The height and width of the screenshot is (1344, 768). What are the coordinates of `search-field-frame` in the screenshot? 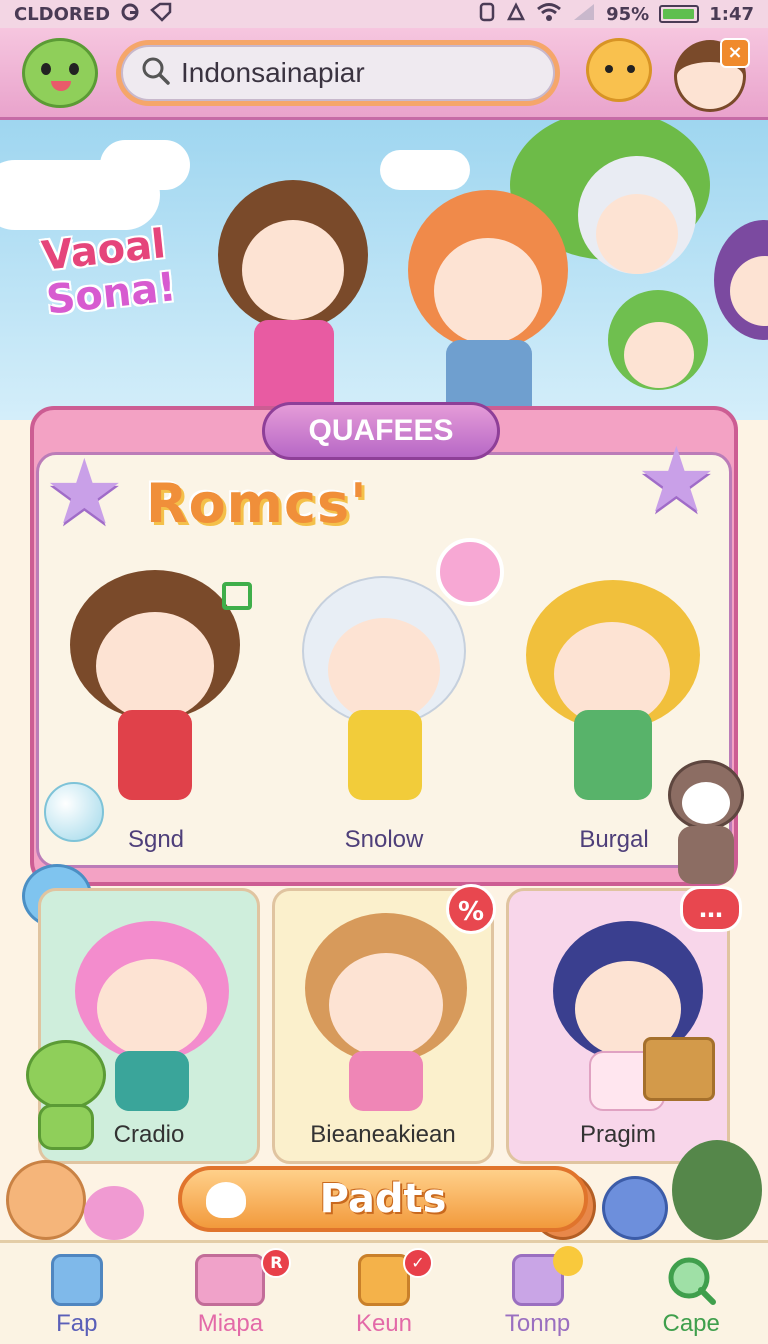 It's located at (338, 73).